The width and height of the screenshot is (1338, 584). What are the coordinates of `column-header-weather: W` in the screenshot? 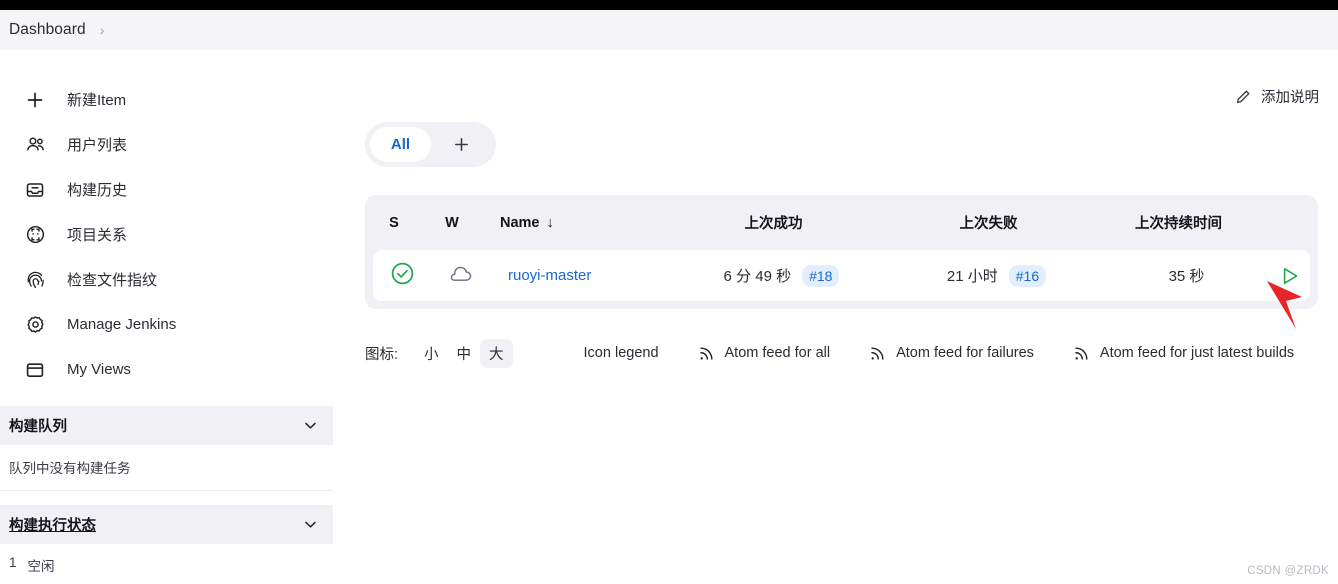 It's located at (452, 223).